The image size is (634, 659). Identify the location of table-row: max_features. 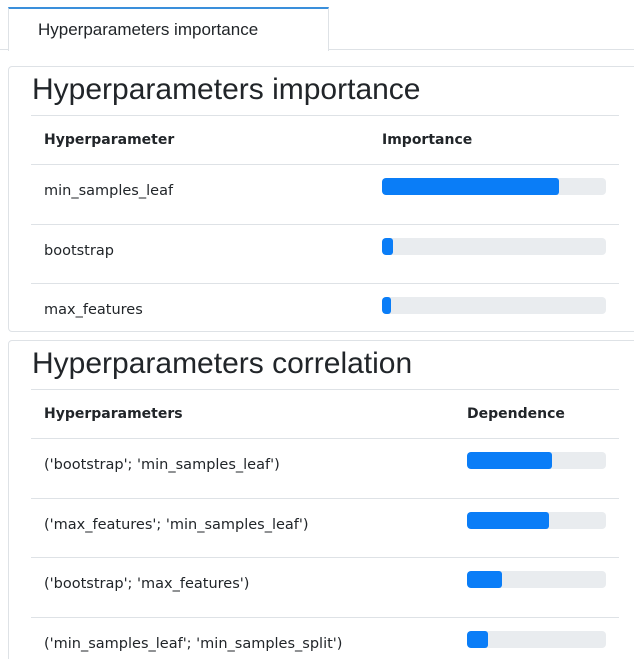
(325, 314).